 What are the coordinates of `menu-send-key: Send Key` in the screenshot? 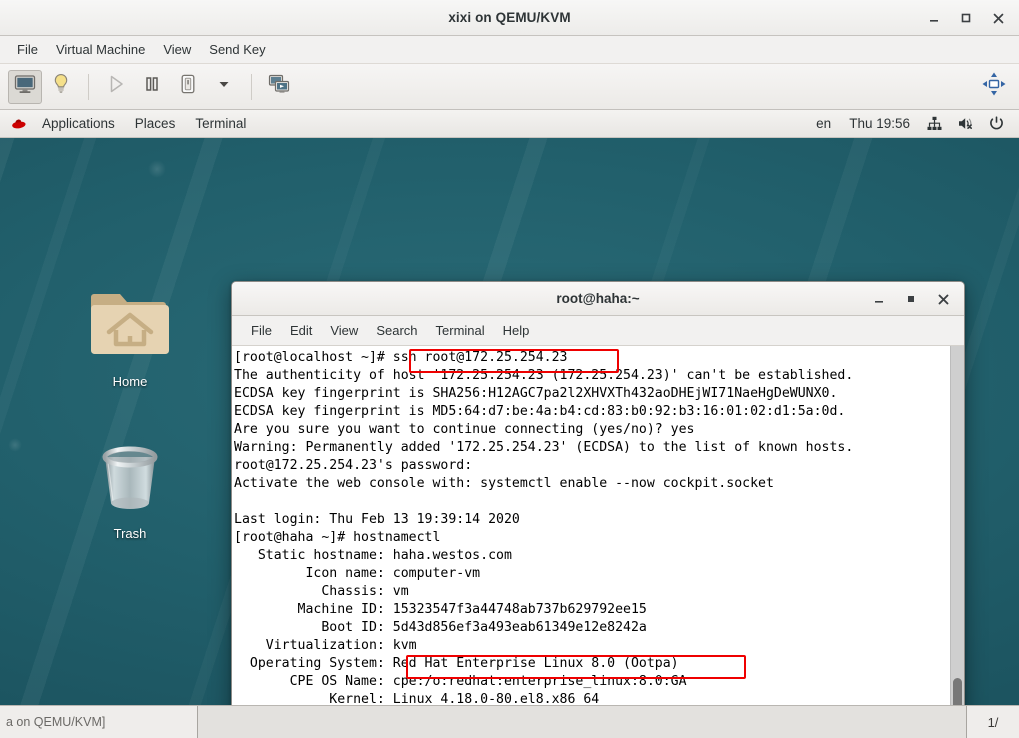 It's located at (237, 49).